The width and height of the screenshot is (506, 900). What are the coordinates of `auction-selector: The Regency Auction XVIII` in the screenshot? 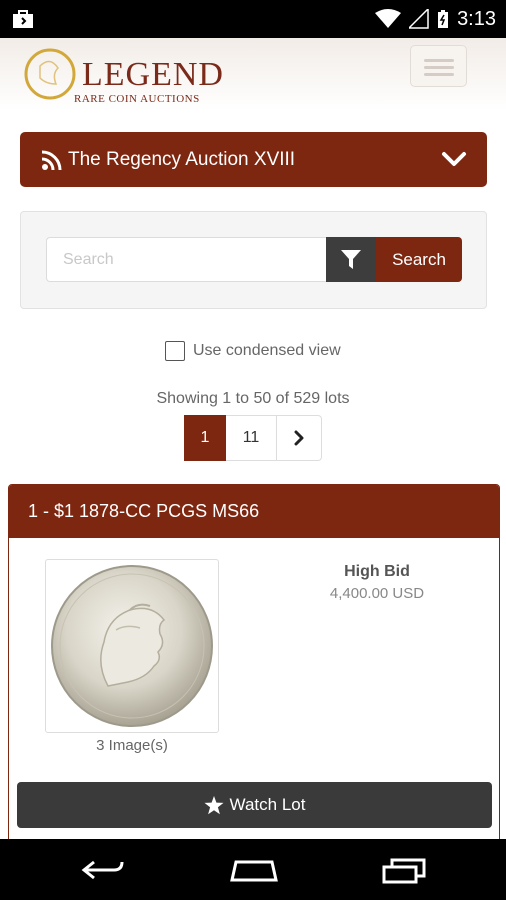 It's located at (253, 159).